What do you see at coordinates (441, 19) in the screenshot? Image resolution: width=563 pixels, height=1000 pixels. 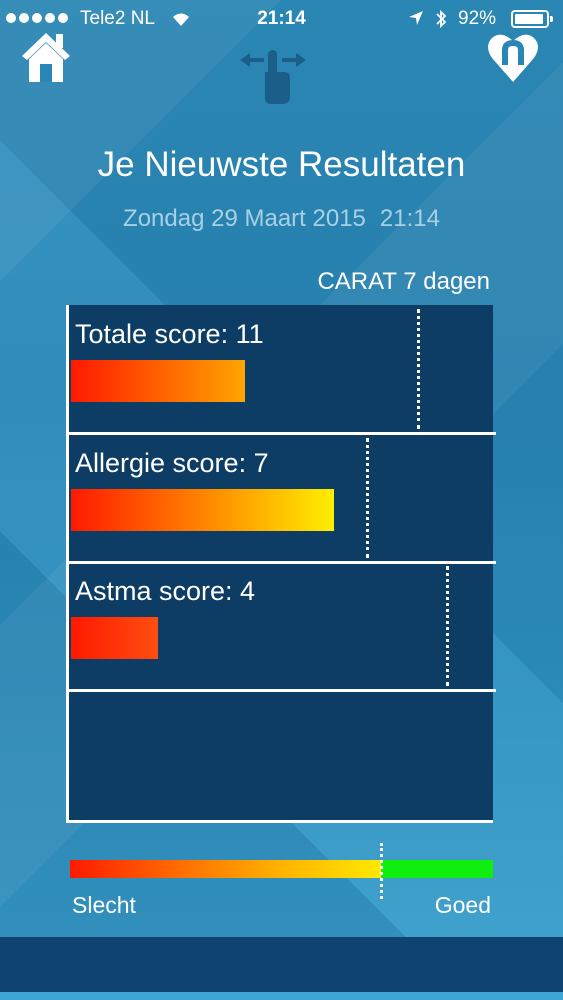 I see `bluetooth-icon` at bounding box center [441, 19].